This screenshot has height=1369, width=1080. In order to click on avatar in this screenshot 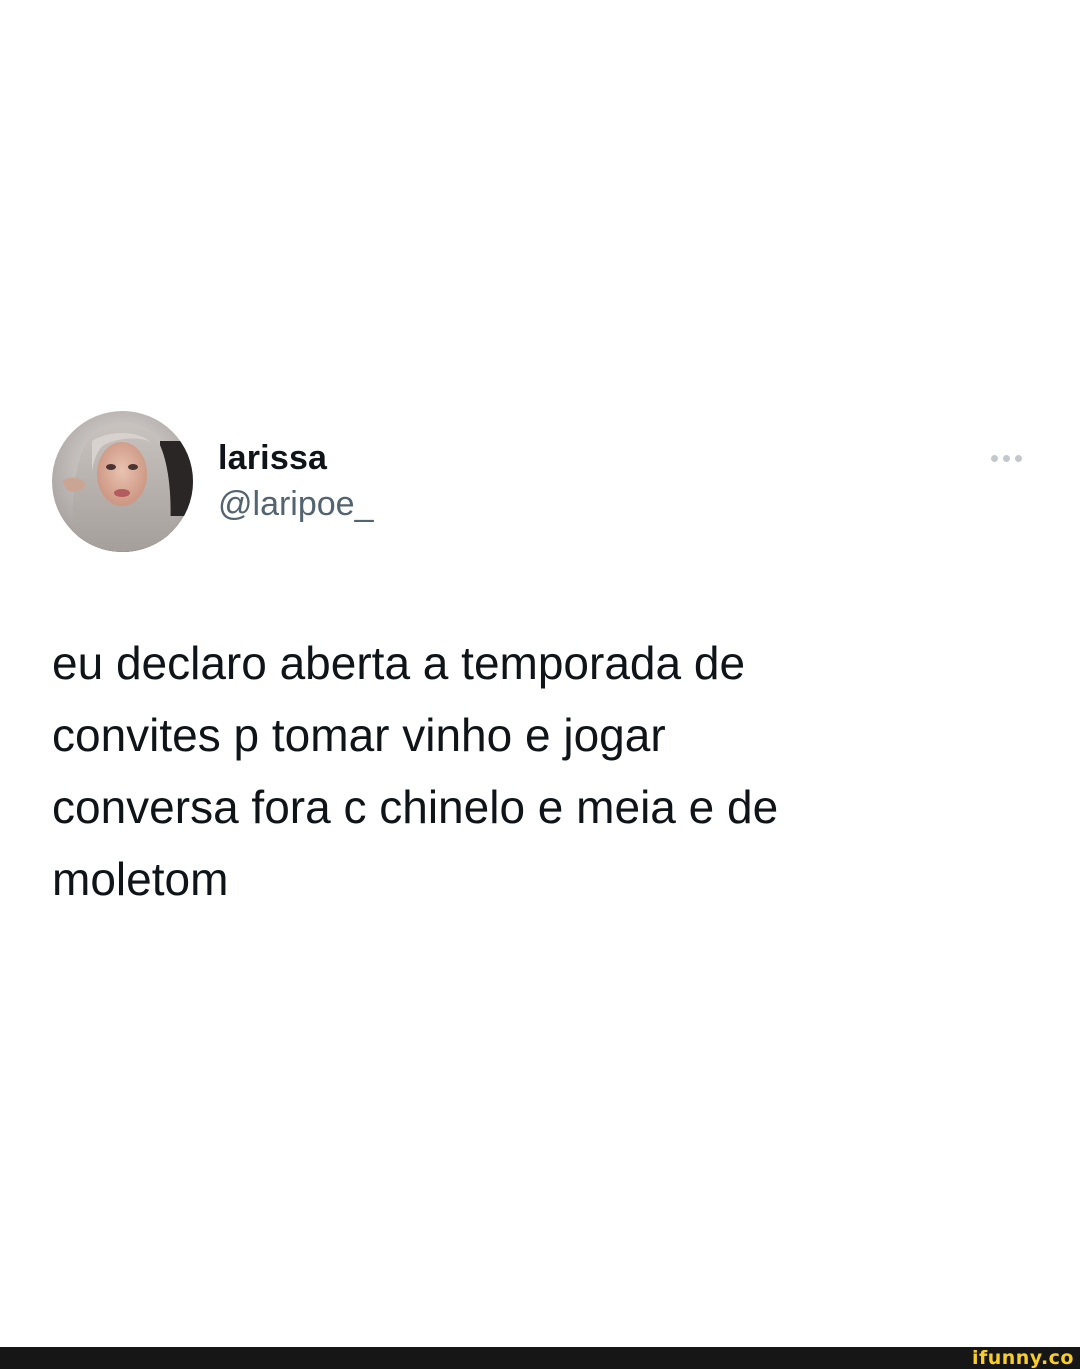, I will do `click(122, 481)`.